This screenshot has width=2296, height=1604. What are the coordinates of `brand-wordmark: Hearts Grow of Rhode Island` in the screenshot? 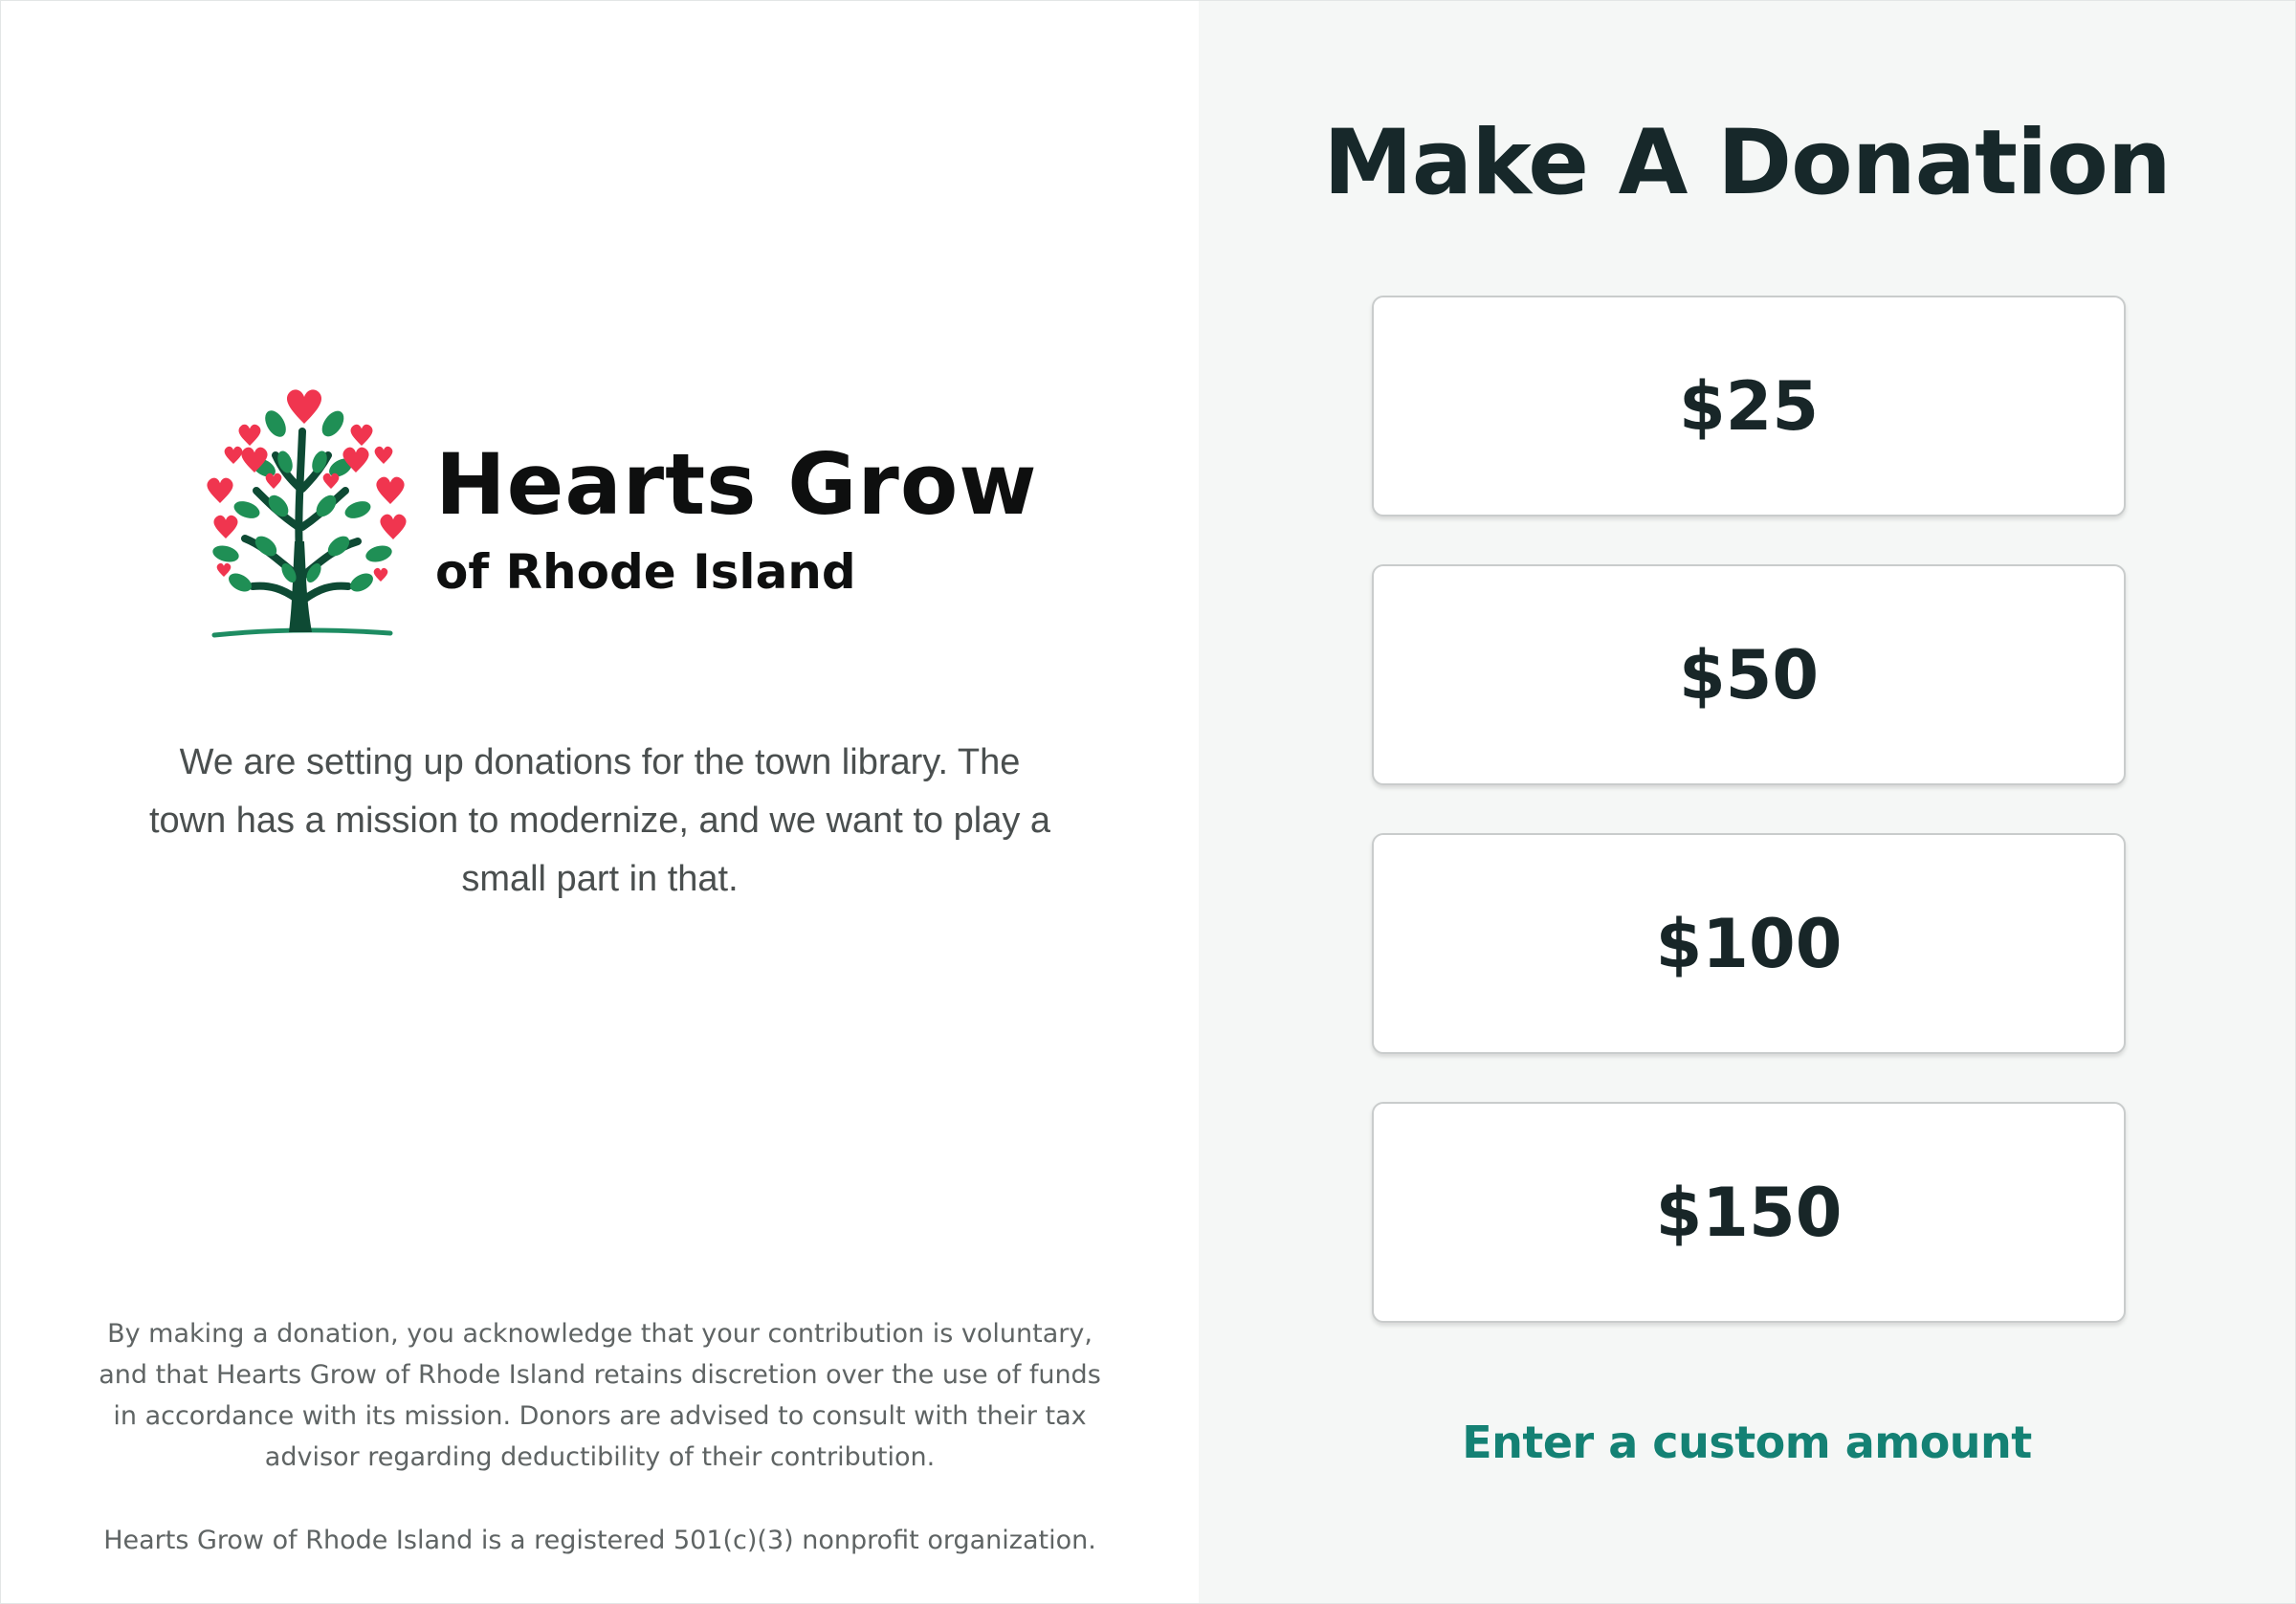 It's located at (736, 517).